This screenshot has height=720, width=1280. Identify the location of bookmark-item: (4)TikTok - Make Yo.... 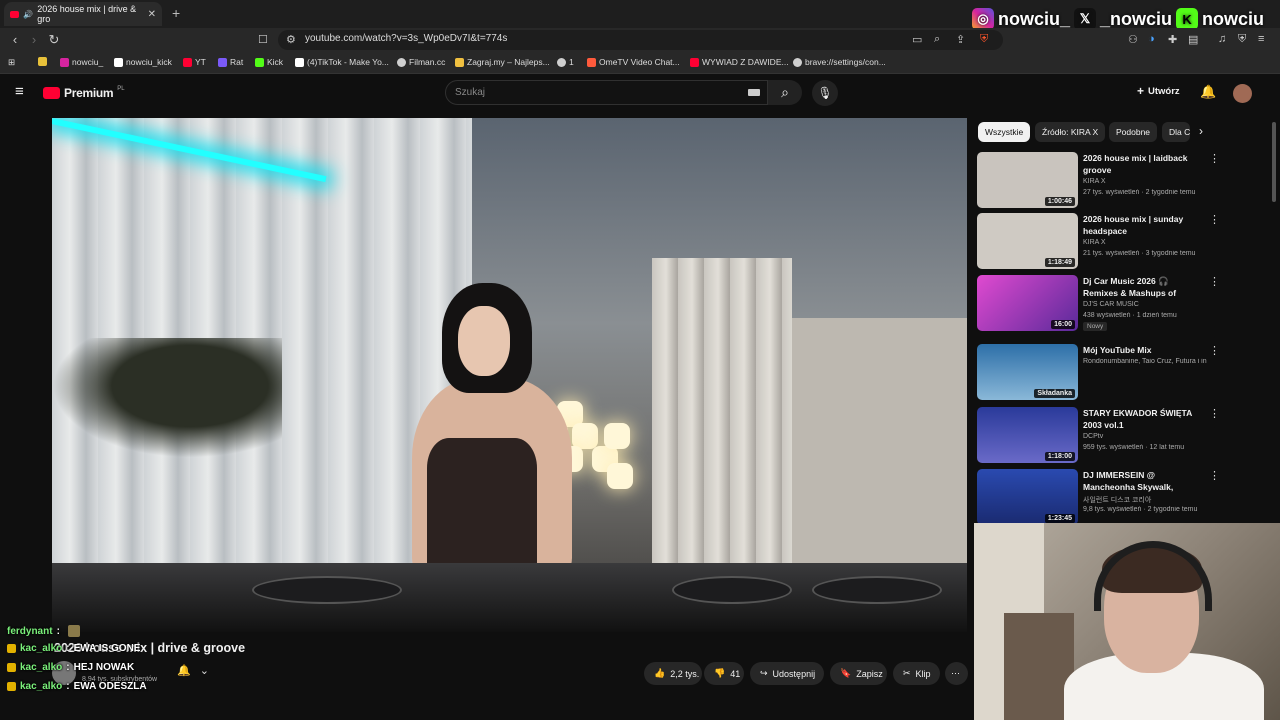
(342, 62).